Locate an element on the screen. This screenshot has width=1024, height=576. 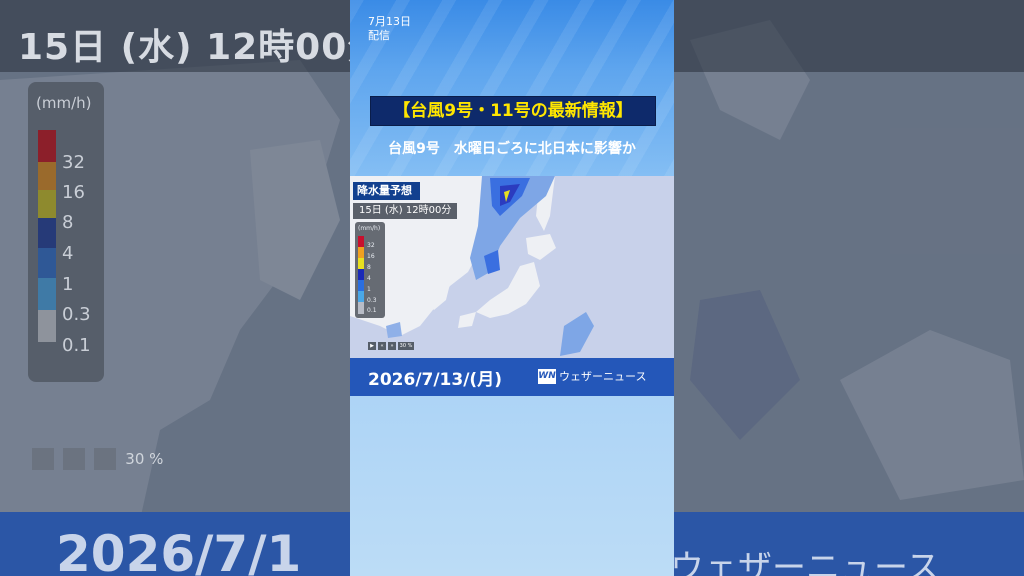
play-icon: ▶ is located at coordinates (372, 346).